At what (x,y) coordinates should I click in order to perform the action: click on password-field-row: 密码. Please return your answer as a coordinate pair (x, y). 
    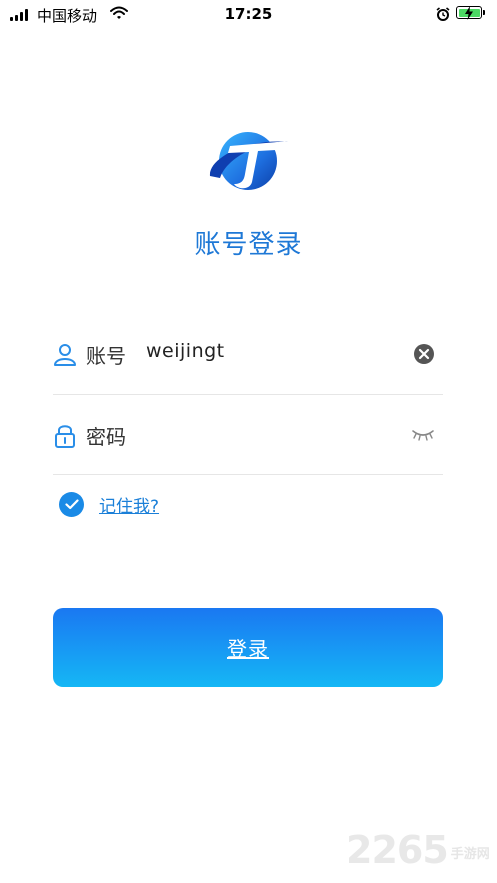
    Looking at the image, I should click on (248, 435).